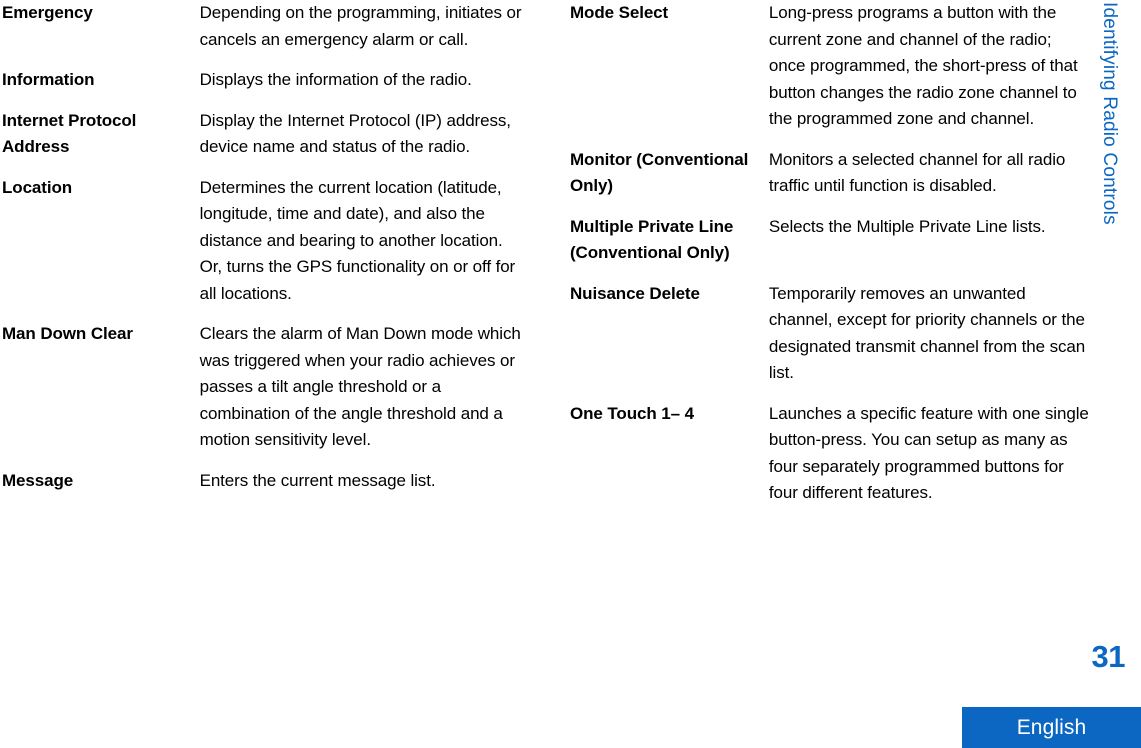  What do you see at coordinates (1108, 656) in the screenshot?
I see `page-number: 31` at bounding box center [1108, 656].